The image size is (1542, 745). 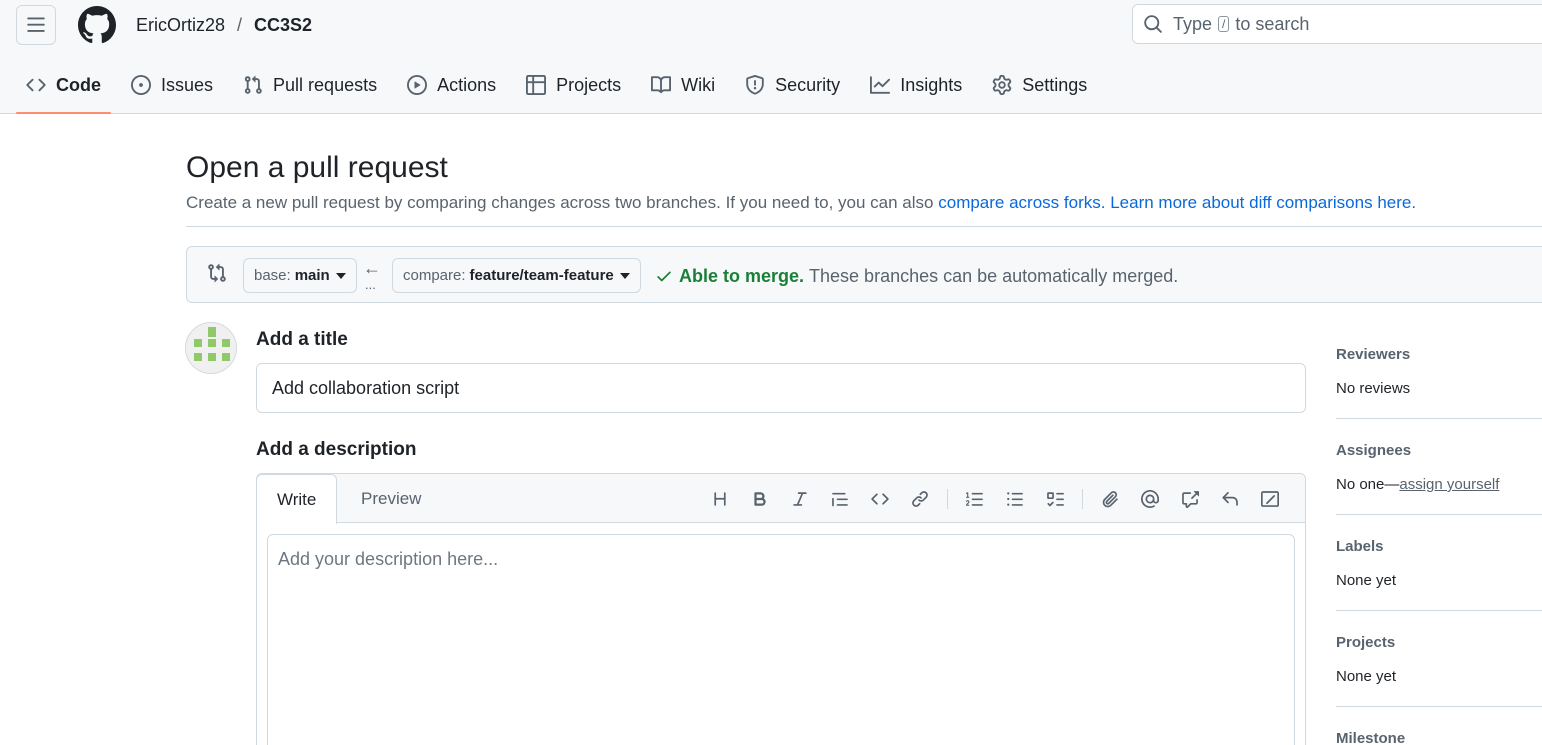 I want to click on tasklist-icon, so click(x=1055, y=499).